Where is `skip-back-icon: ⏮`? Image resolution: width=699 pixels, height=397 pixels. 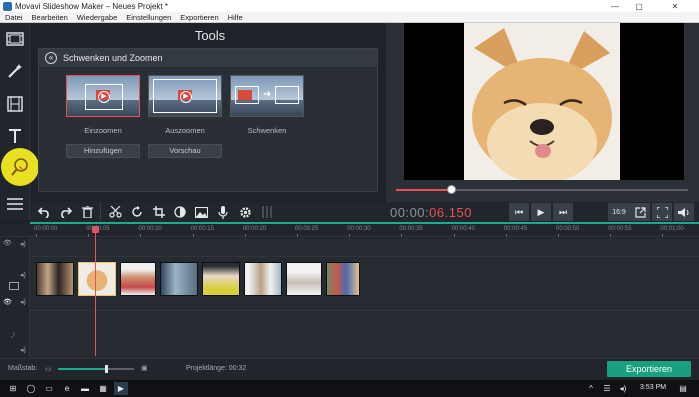 skip-back-icon: ⏮ is located at coordinates (519, 211).